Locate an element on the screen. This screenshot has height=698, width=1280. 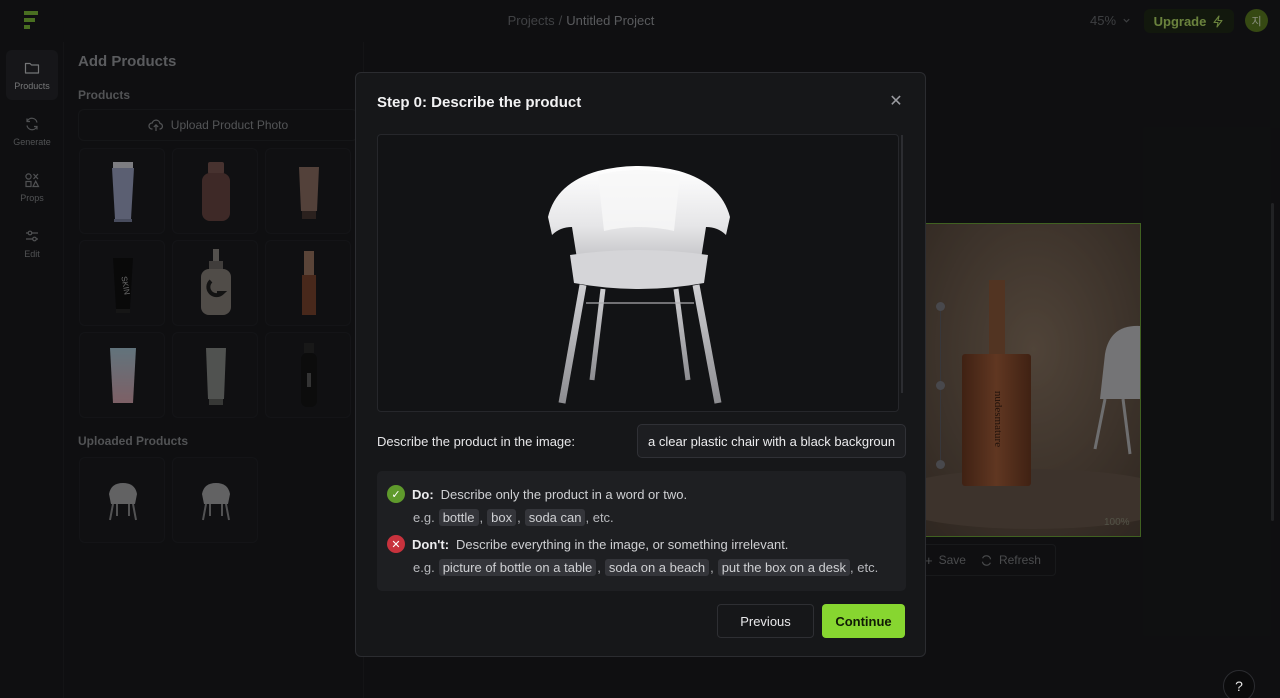
example-chip: picture of bottle on a table is located at coordinates (517, 567).